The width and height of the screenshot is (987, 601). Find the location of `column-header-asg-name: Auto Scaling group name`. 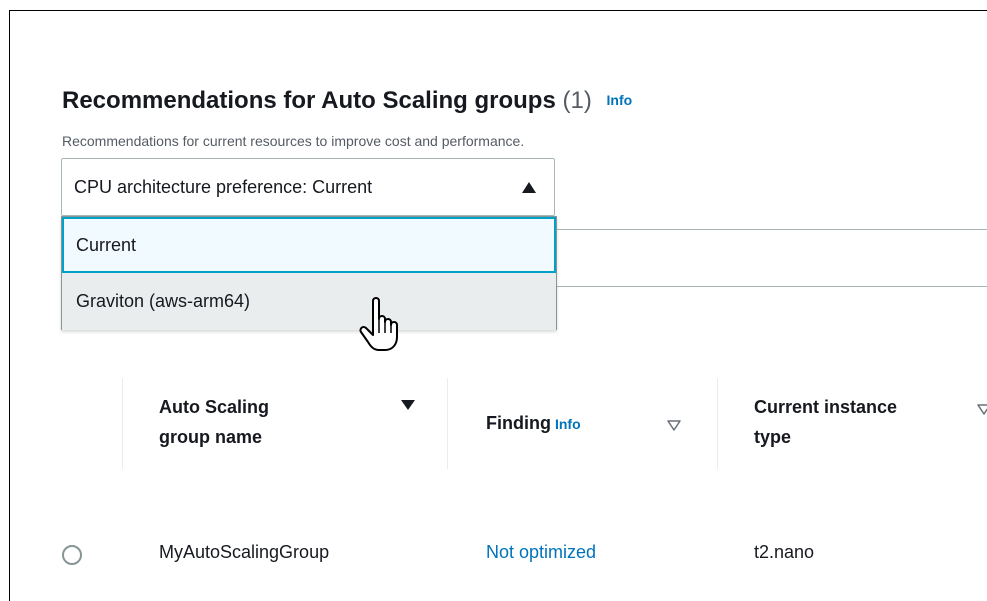

column-header-asg-name: Auto Scaling group name is located at coordinates (214, 422).